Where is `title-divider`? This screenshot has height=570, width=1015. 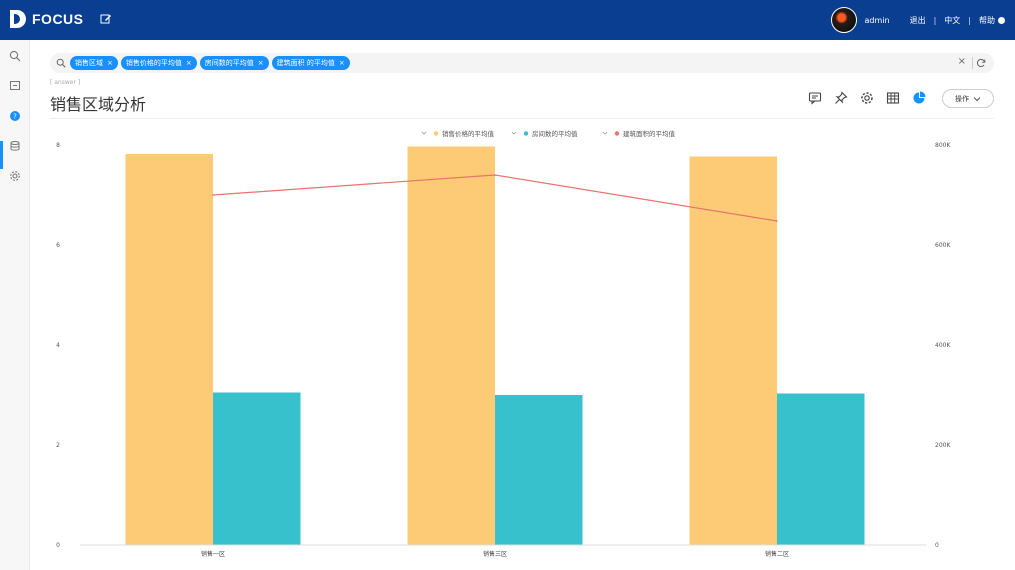 title-divider is located at coordinates (522, 118).